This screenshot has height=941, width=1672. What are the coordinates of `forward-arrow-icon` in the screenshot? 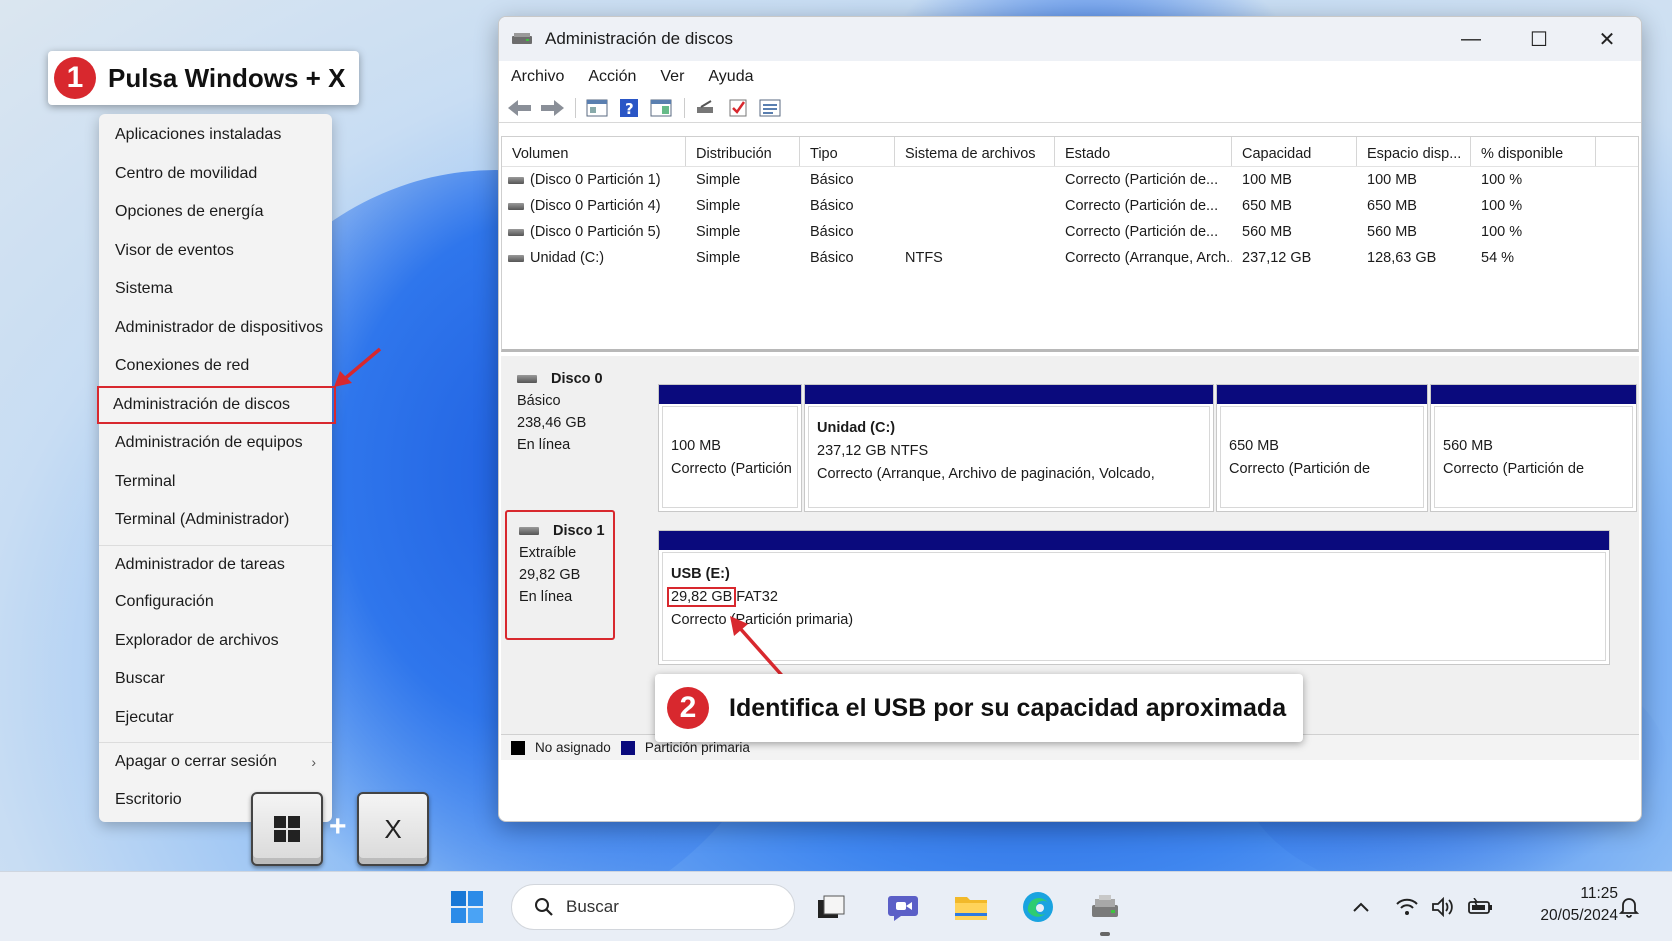 It's located at (552, 108).